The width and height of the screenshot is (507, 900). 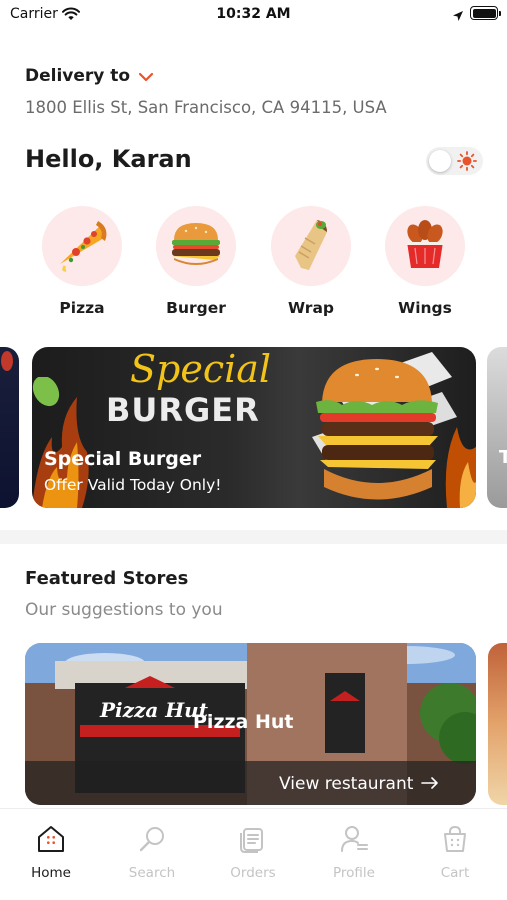 I want to click on category-wings-circle, so click(x=425, y=246).